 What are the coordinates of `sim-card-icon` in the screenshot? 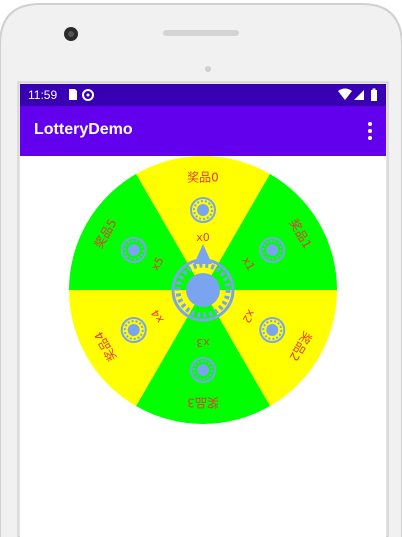 It's located at (73, 94).